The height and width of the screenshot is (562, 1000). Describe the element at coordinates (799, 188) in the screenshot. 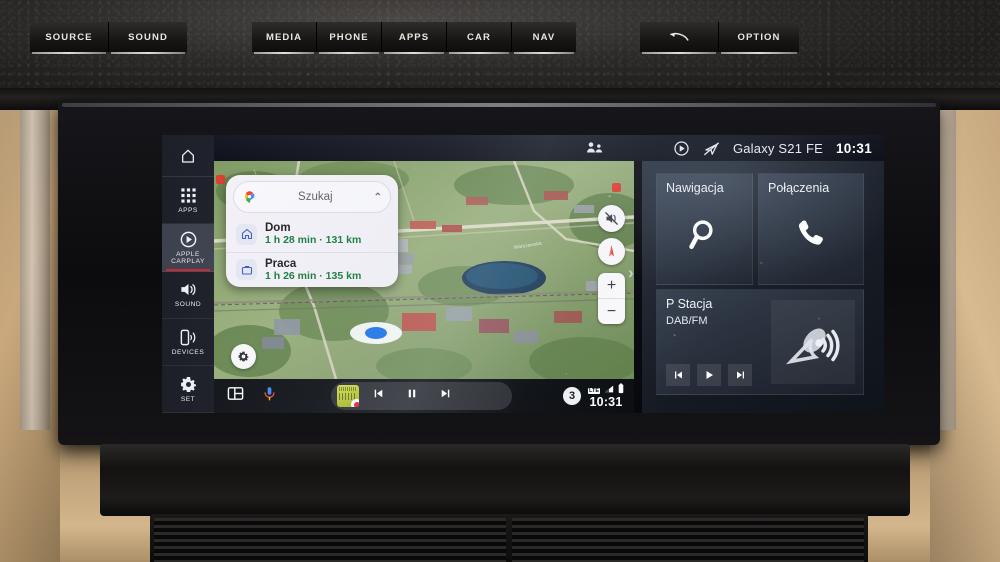

I see `tile-title: Połączenia` at that location.